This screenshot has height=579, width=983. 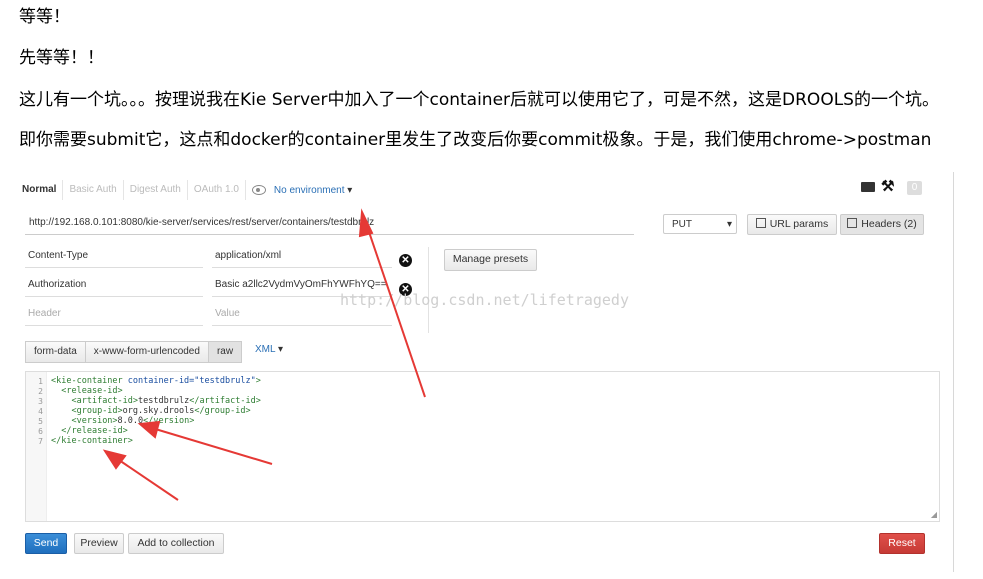 I want to click on red-arrow-kie-container, so click(x=147, y=479).